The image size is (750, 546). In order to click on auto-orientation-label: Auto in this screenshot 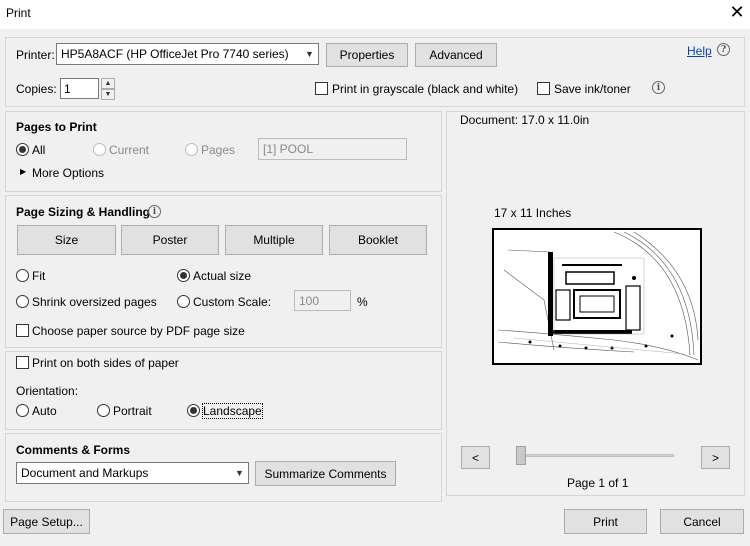, I will do `click(44, 411)`.